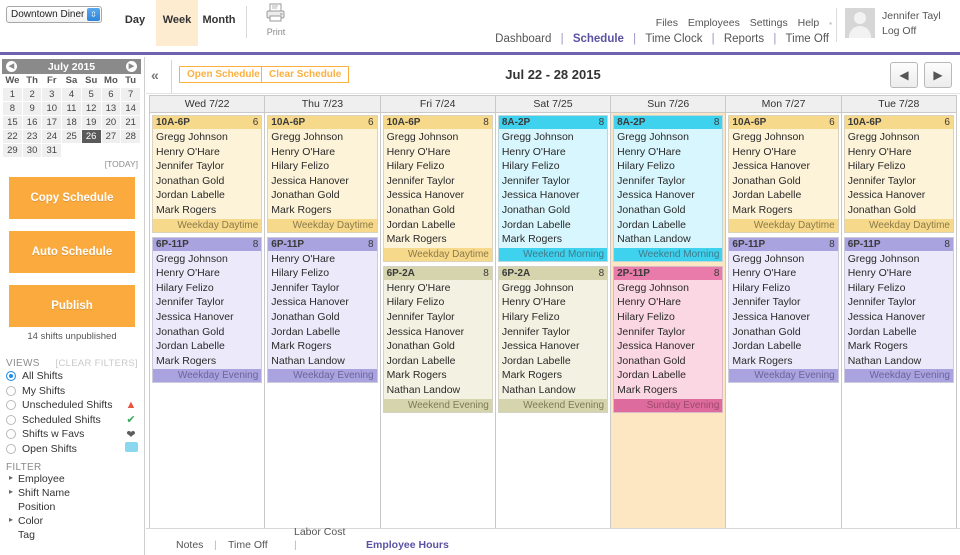 The width and height of the screenshot is (960, 555). I want to click on calendar-day: 23, so click(32, 136).